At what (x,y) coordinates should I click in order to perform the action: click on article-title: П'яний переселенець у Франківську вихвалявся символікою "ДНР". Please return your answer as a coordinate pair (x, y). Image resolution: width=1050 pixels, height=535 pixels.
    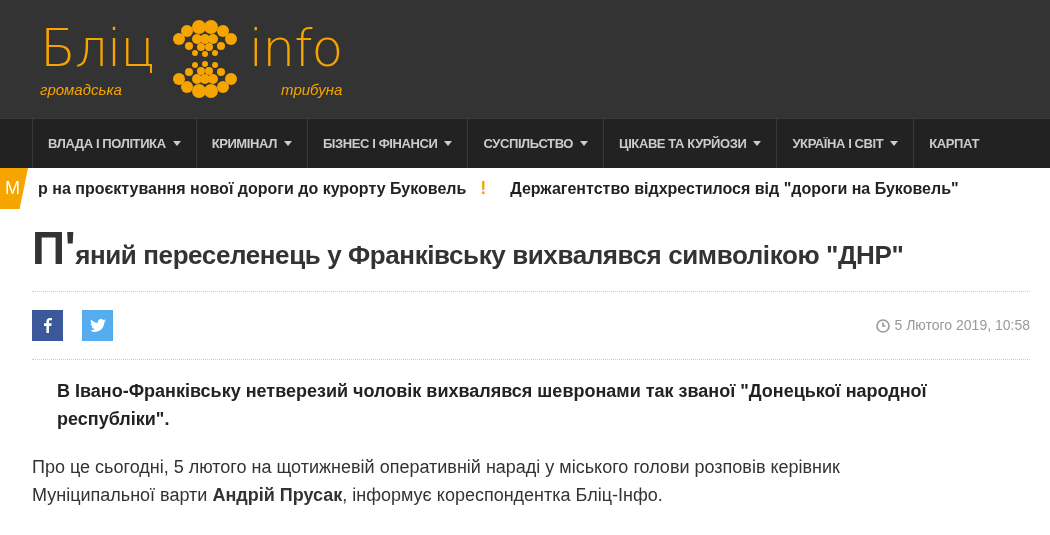
    Looking at the image, I should click on (531, 259).